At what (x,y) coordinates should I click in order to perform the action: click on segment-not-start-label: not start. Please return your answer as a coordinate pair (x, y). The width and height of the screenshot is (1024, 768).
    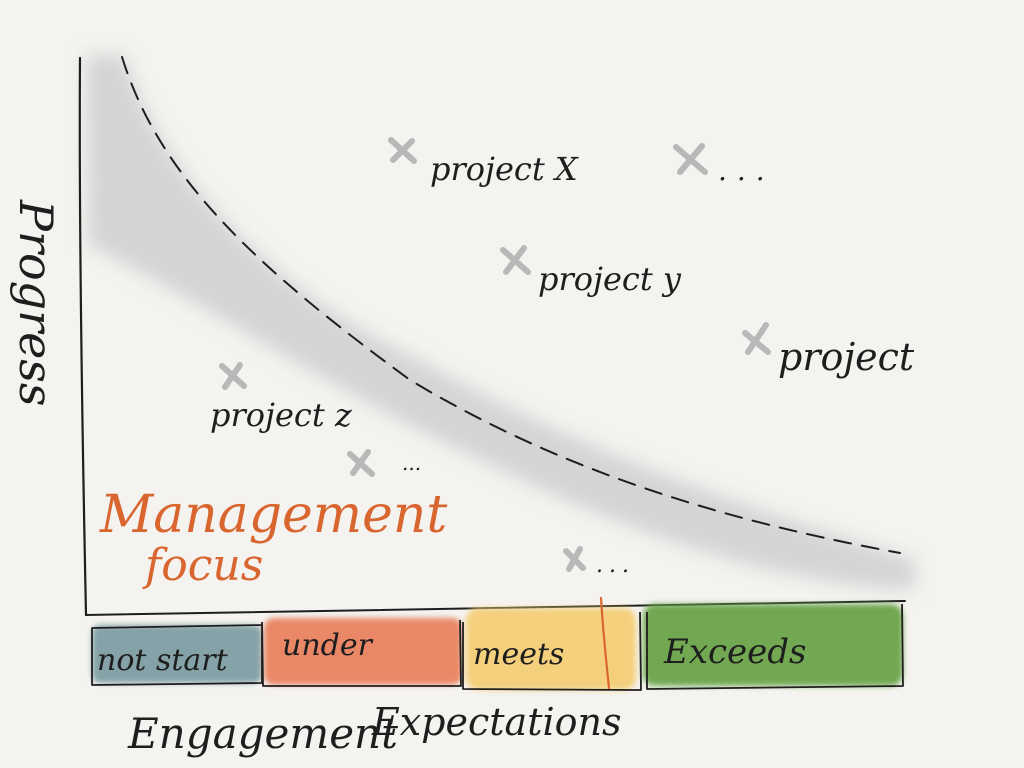
    Looking at the image, I should click on (163, 660).